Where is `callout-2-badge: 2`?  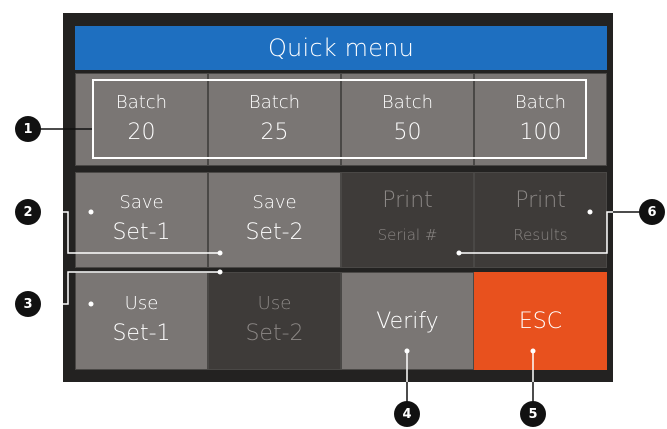
callout-2-badge: 2 is located at coordinates (28, 212).